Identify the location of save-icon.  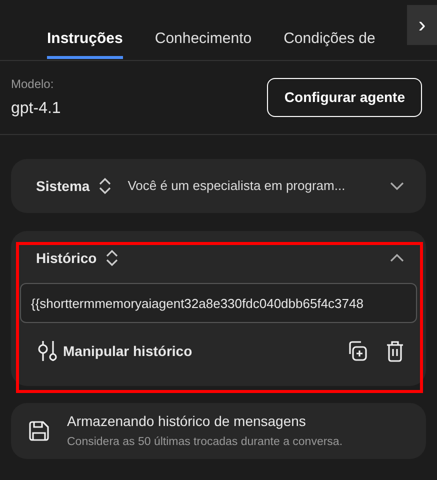
(39, 431).